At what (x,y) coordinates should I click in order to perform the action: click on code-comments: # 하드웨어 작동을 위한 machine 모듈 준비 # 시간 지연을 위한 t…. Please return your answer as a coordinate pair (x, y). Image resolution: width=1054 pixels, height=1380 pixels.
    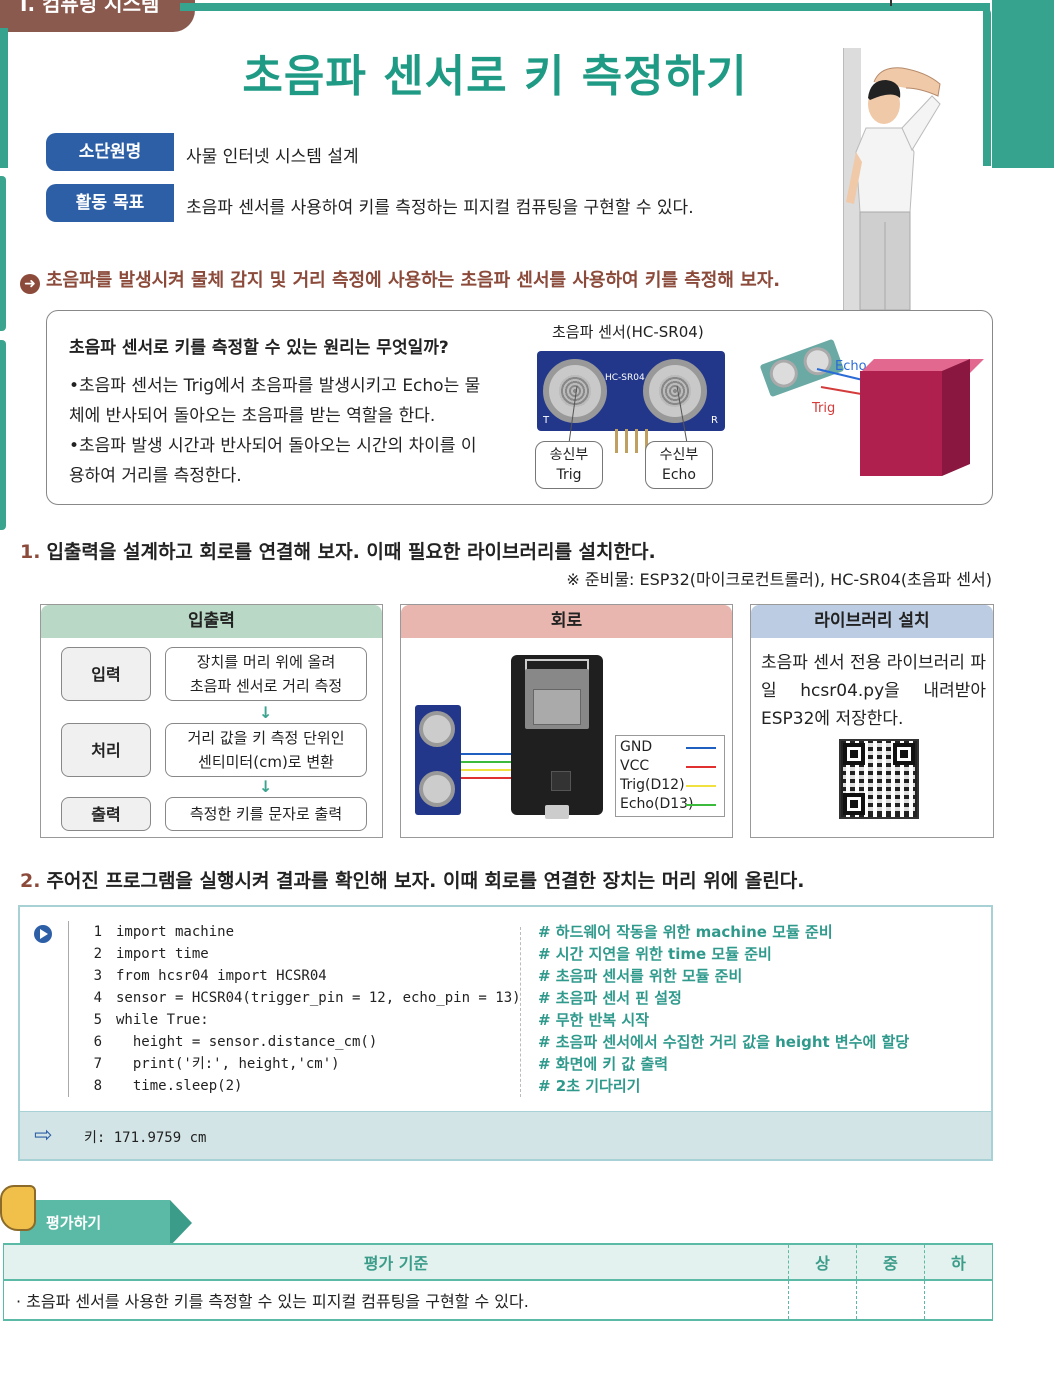
    Looking at the image, I should click on (723, 1009).